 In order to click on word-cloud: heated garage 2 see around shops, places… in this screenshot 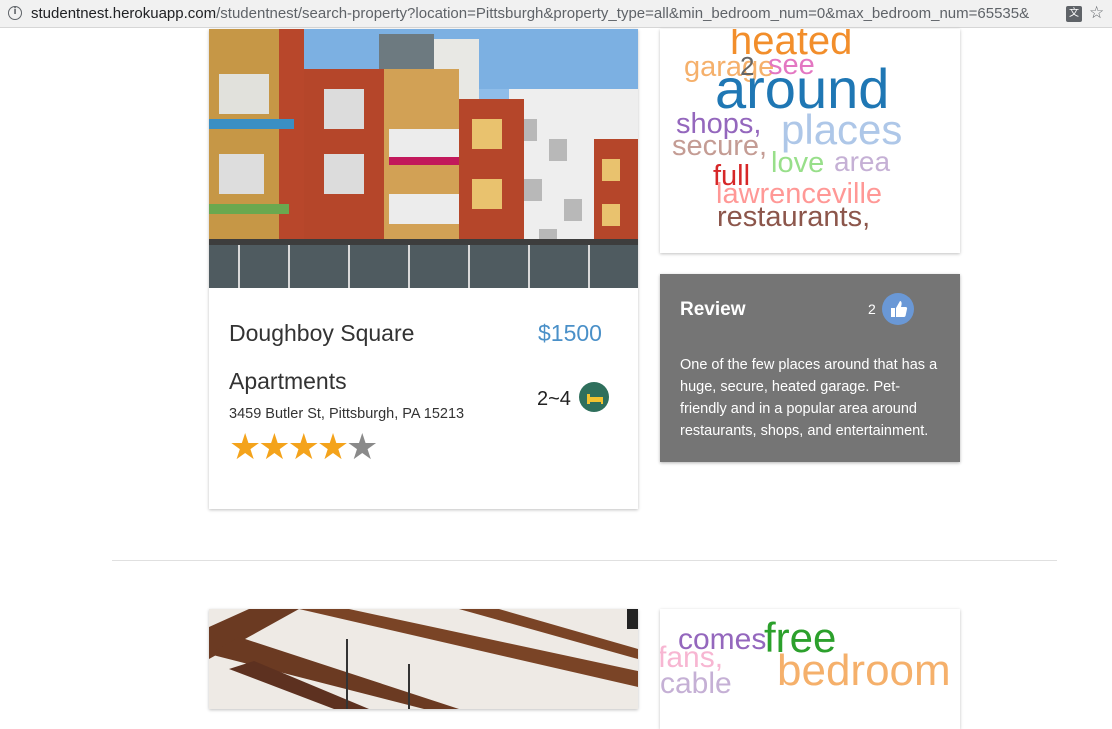, I will do `click(810, 141)`.